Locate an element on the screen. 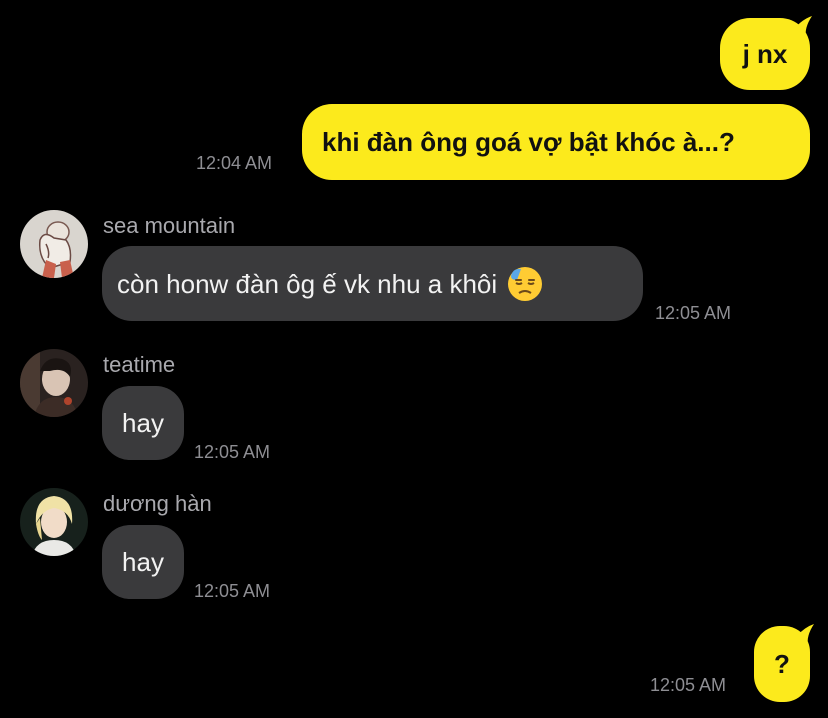 The height and width of the screenshot is (718, 828). message-text: khi đàn ông goá vợ bật khóc à...? is located at coordinates (528, 142).